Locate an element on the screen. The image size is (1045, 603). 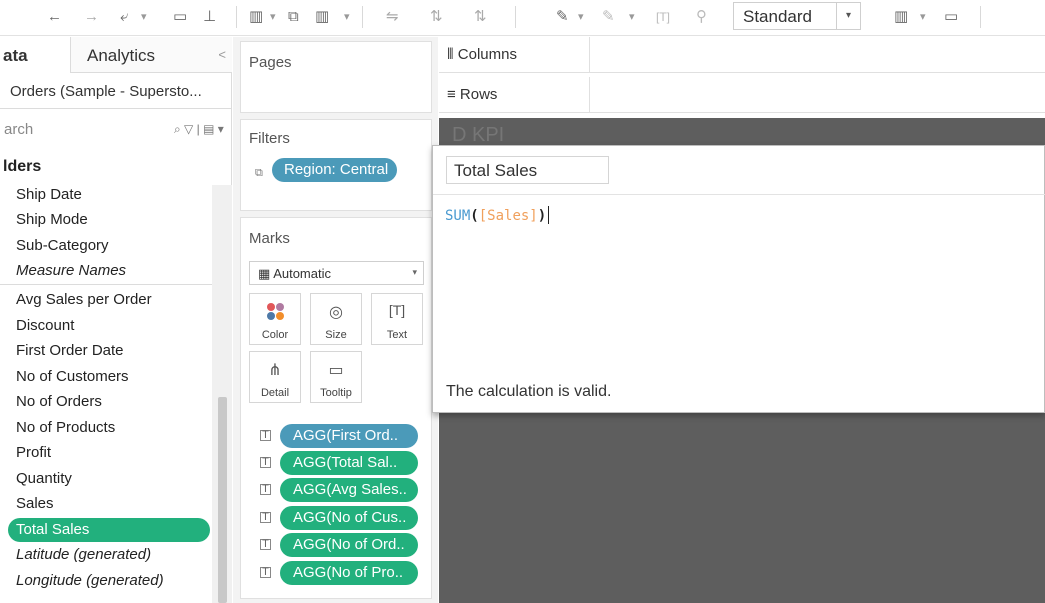
toolbar-divider is located at coordinates (515, 17).